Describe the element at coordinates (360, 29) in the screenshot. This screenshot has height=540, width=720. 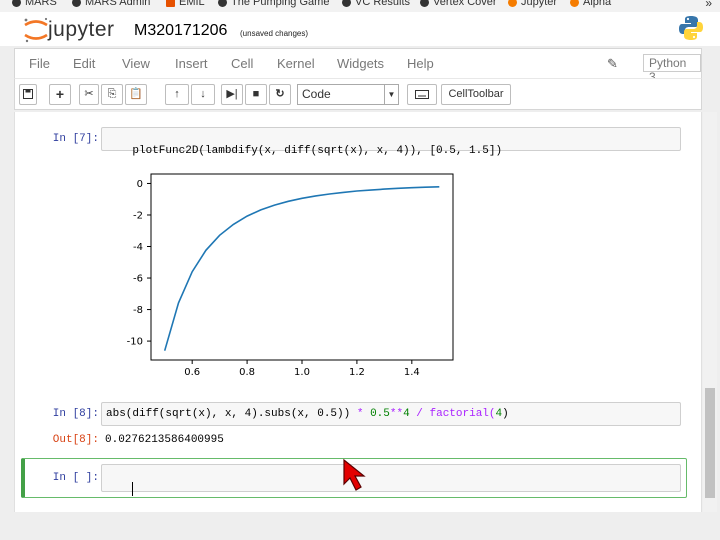
I see `notebook-header: jupyter M320171206 (unsaved changes)` at that location.